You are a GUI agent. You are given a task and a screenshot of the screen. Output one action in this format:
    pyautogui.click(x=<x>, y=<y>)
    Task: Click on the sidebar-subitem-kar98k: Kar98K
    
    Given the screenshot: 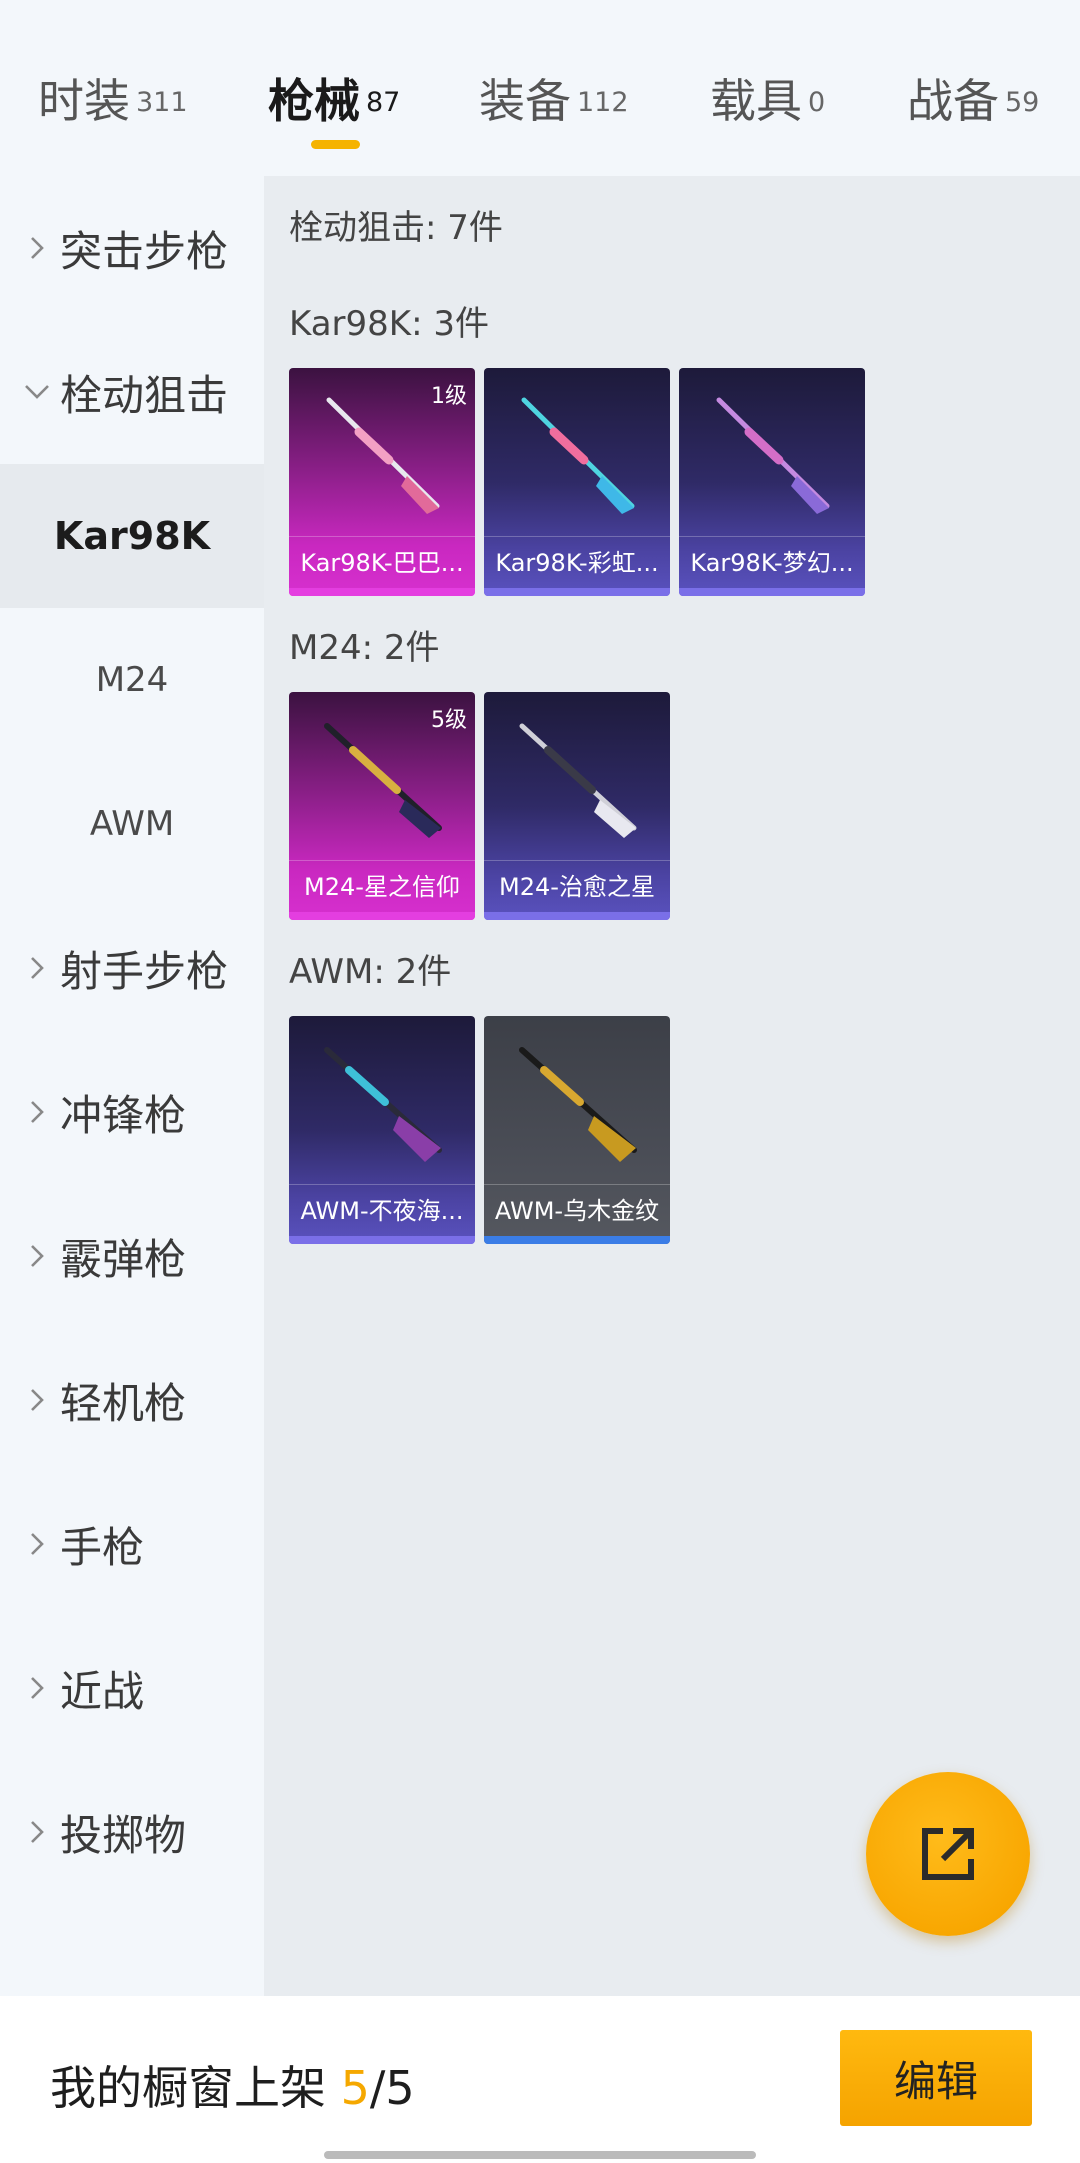 What is the action you would take?
    pyautogui.click(x=132, y=536)
    